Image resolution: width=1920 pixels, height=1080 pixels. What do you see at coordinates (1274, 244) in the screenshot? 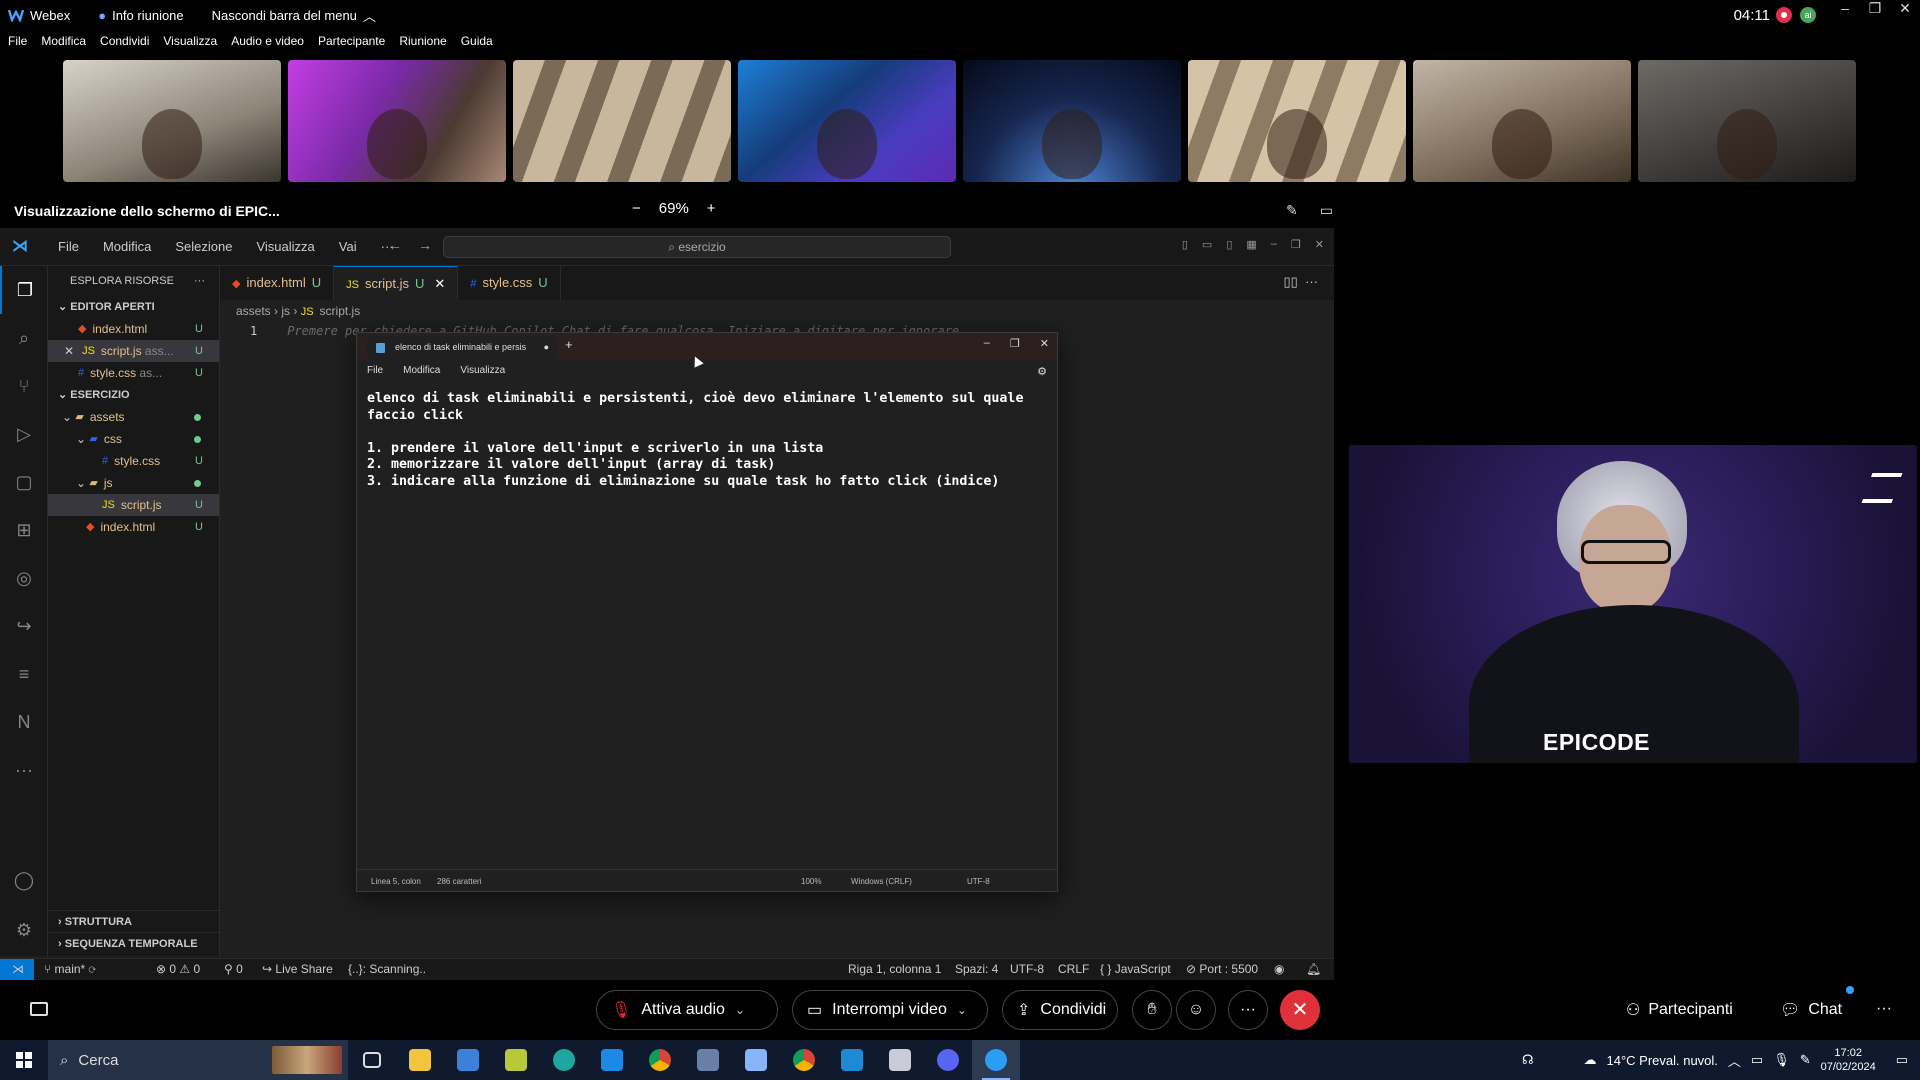
I see `vs-minimize-icon: –` at bounding box center [1274, 244].